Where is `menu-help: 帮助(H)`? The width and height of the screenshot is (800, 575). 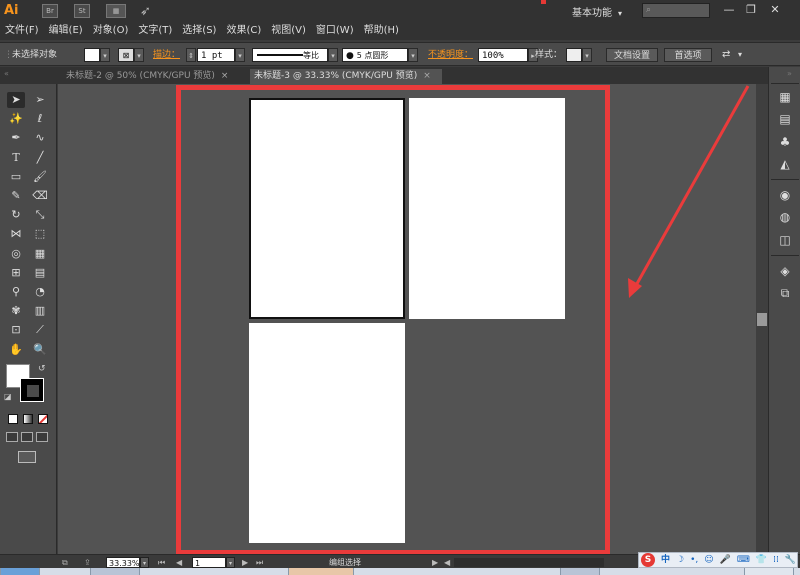 menu-help: 帮助(H) is located at coordinates (381, 31).